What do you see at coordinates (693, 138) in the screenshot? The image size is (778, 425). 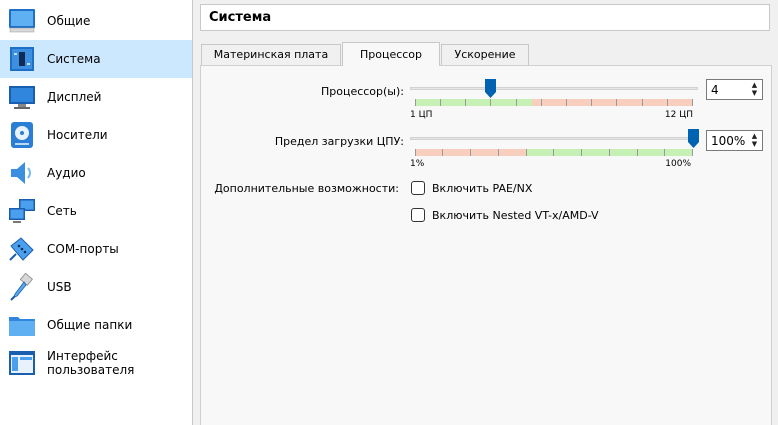 I see `execution-cap-slider-thumb` at bounding box center [693, 138].